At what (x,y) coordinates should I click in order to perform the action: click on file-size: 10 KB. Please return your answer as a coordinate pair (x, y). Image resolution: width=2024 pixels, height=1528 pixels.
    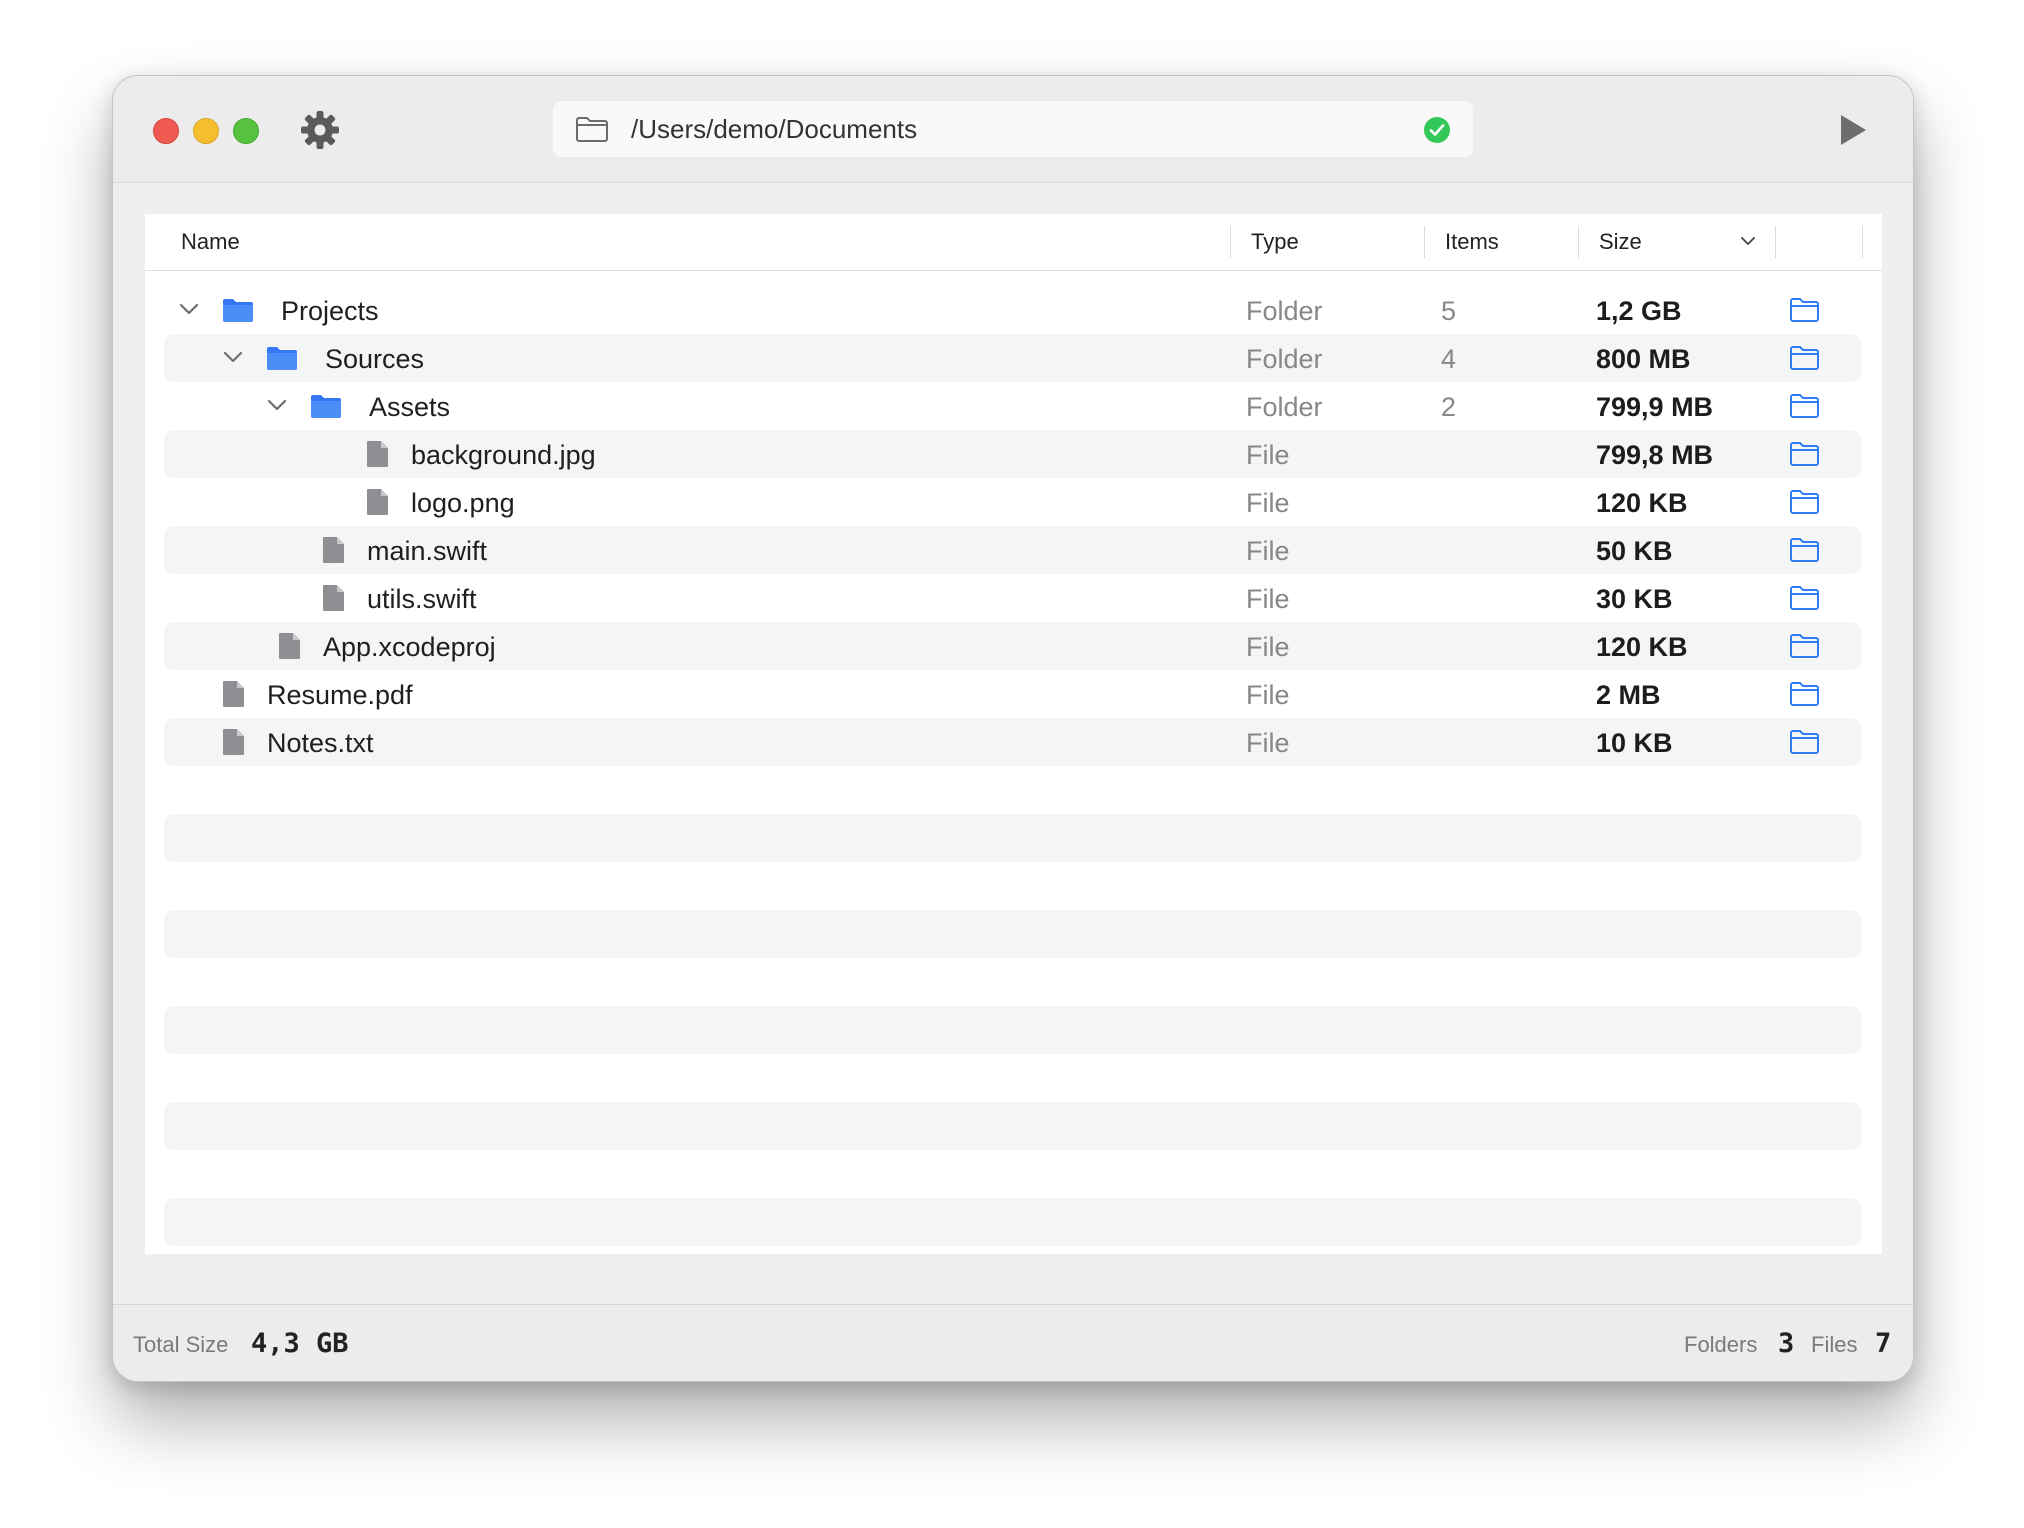
    Looking at the image, I should click on (1634, 743).